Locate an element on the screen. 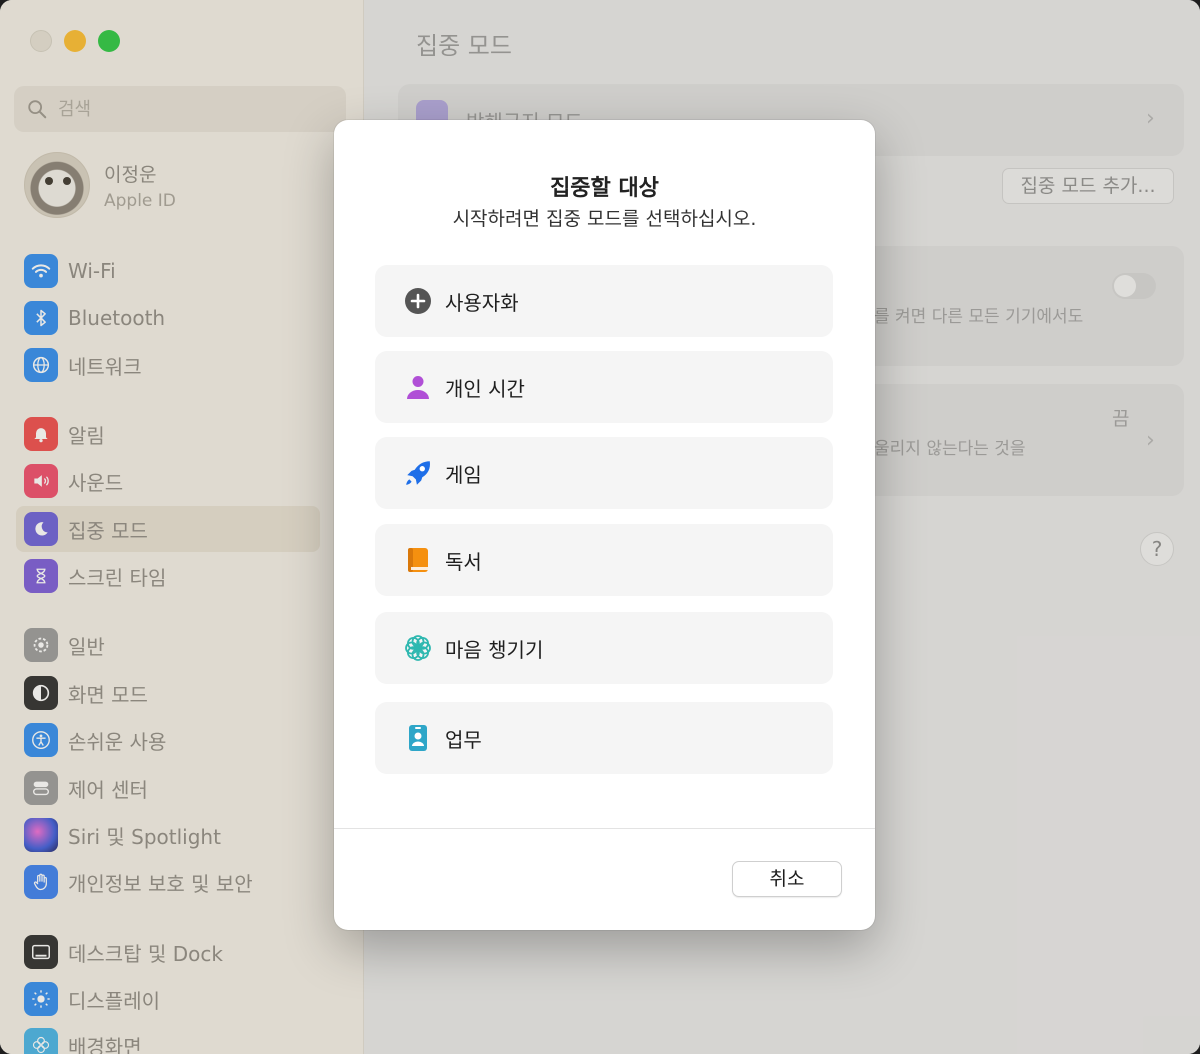  option-reading: 독서 is located at coordinates (604, 560).